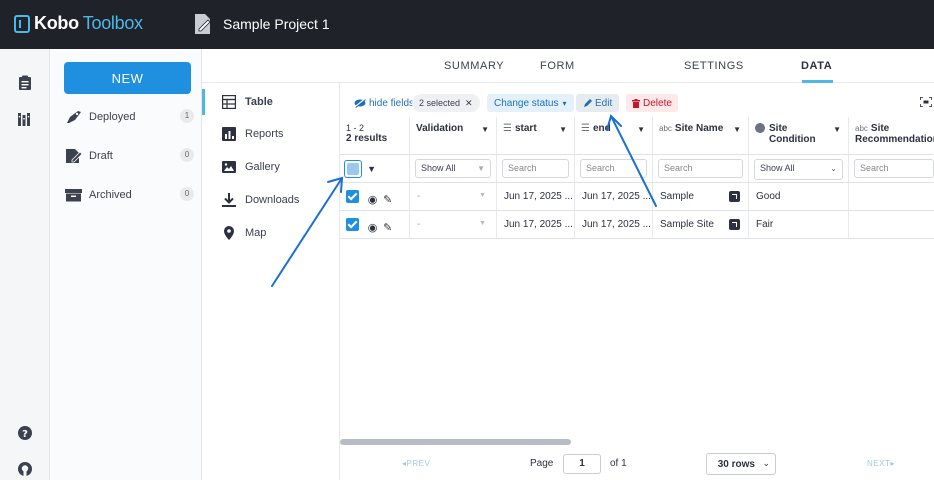 The image size is (934, 480). I want to click on cell-site-name: Sample Site, so click(701, 225).